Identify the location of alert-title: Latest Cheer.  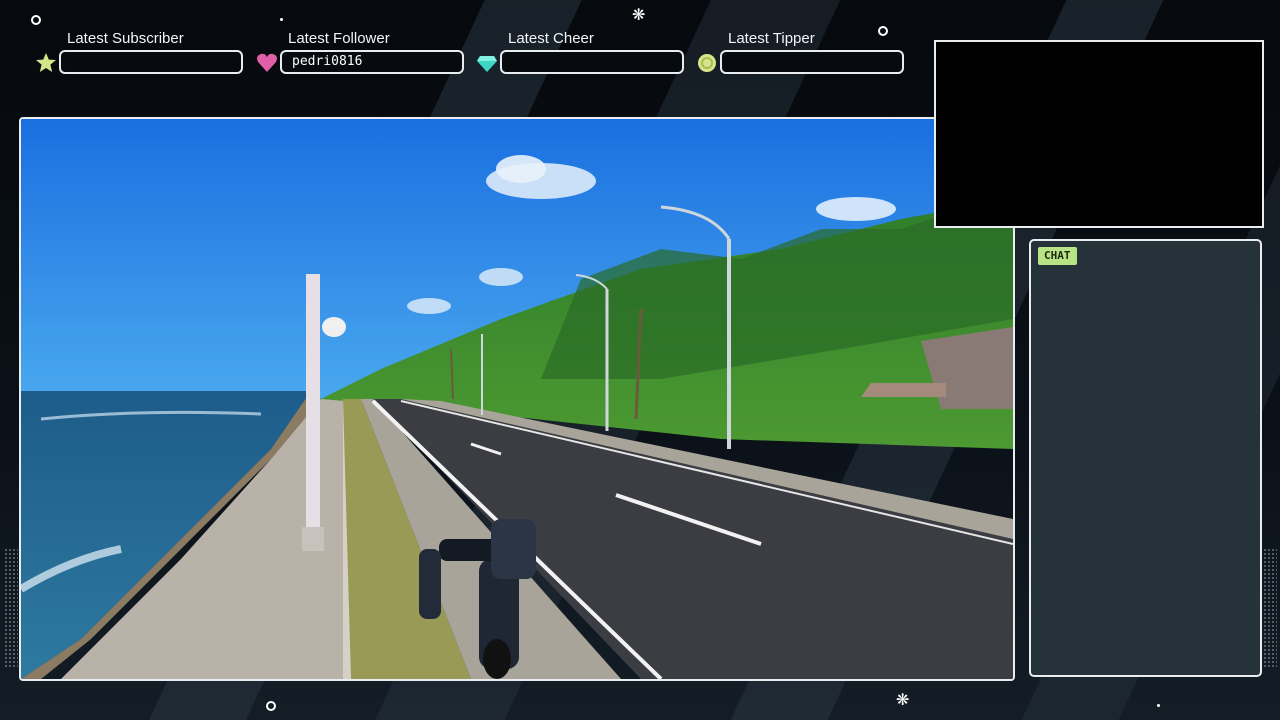
(551, 38).